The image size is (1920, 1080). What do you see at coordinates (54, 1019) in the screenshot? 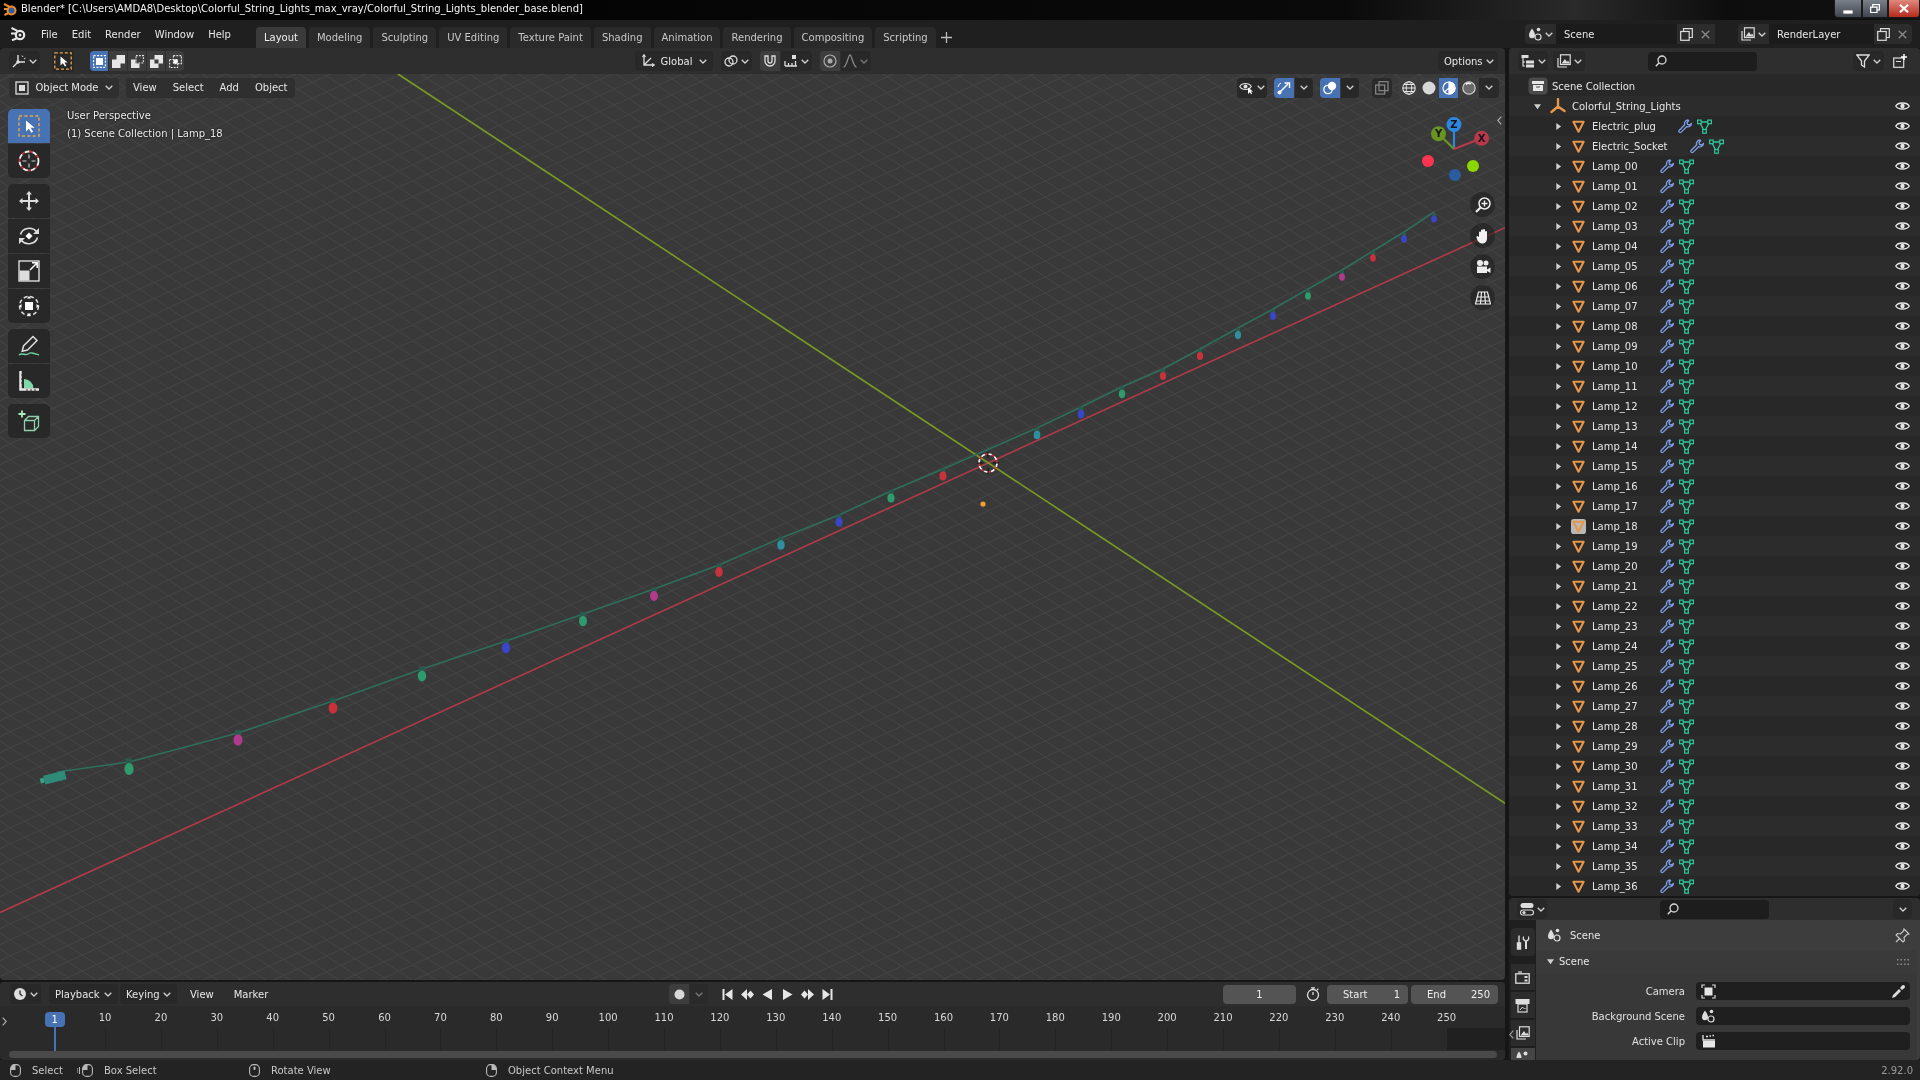
I see `playhead: 1` at bounding box center [54, 1019].